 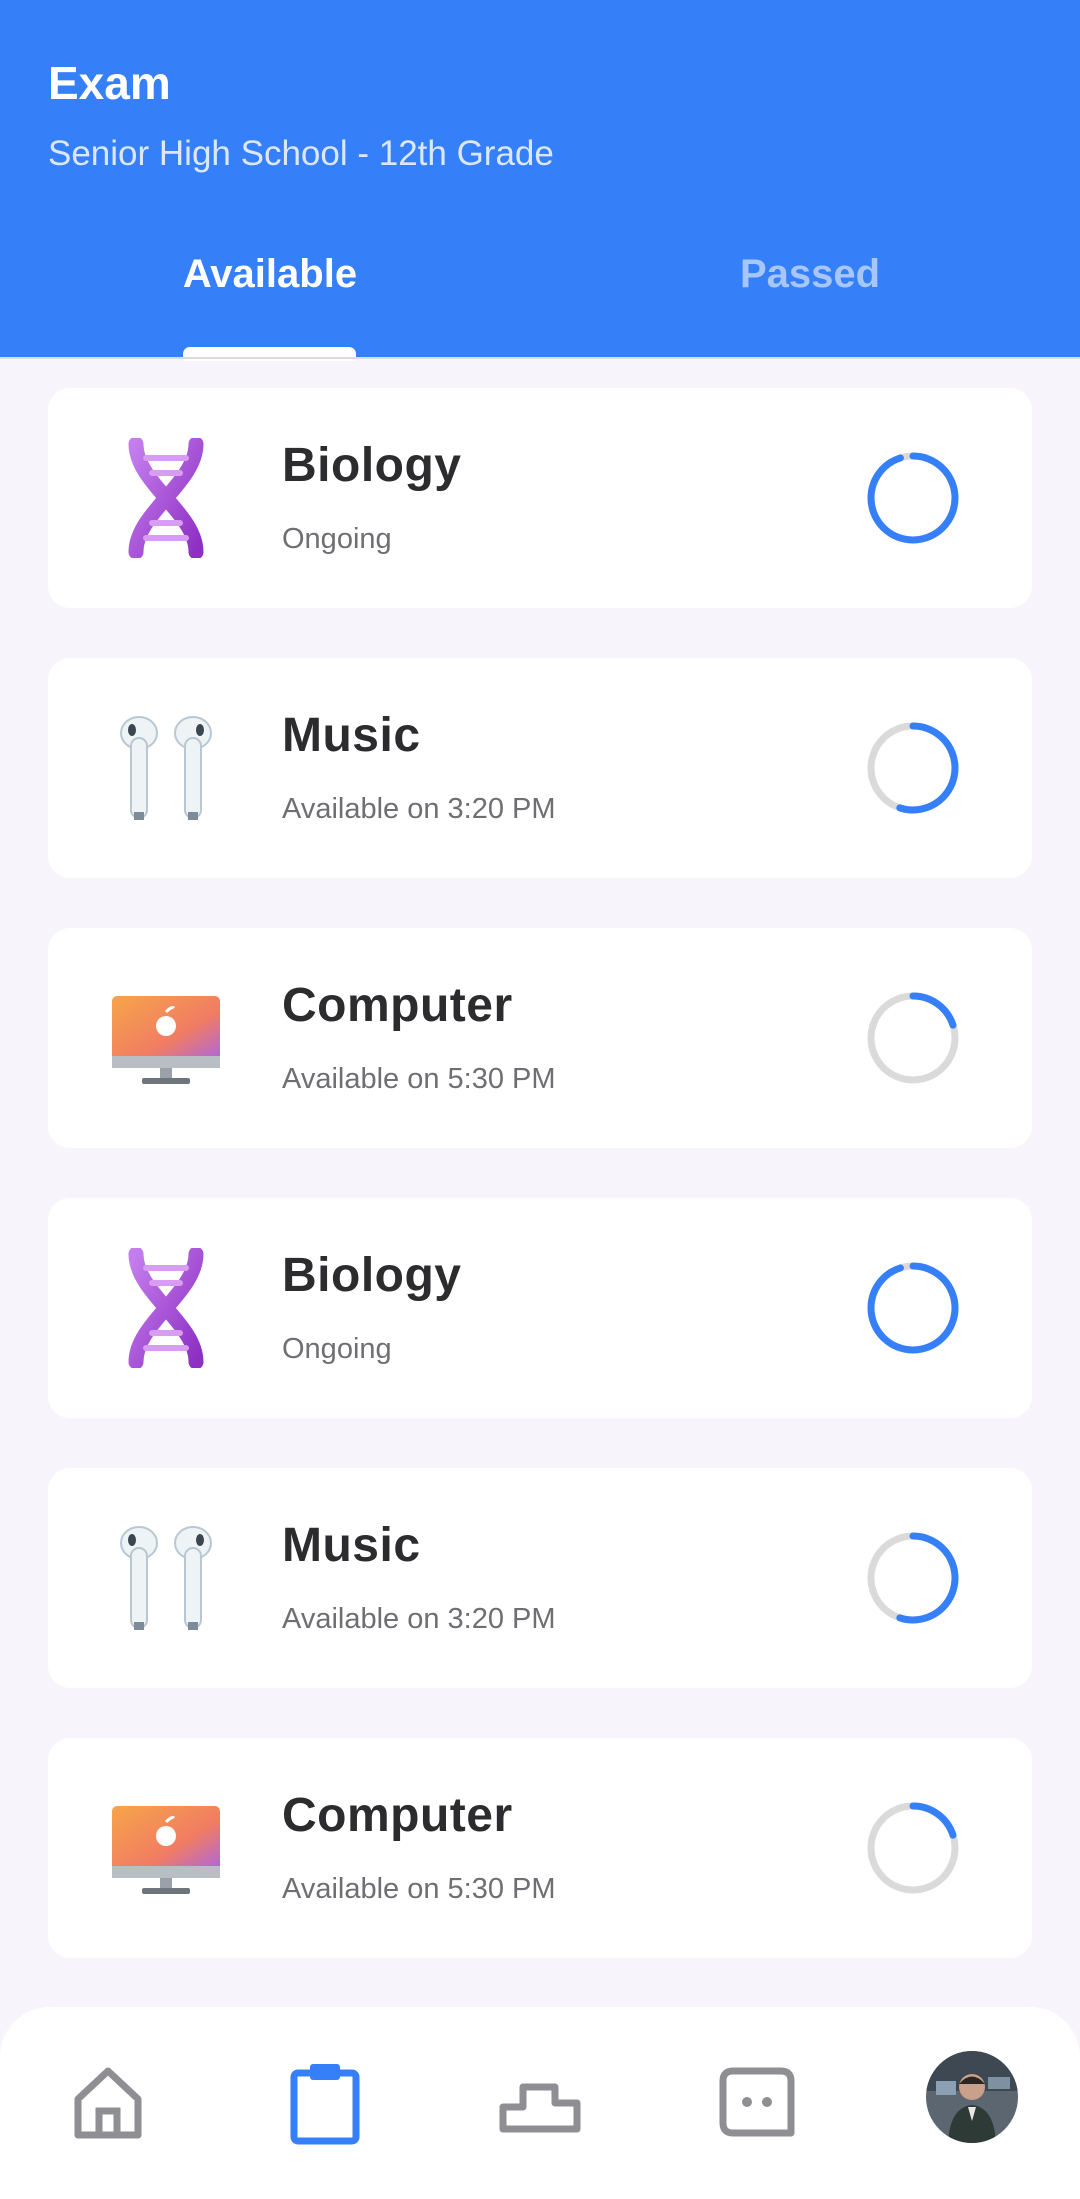 I want to click on home-icon, so click(x=108, y=2102).